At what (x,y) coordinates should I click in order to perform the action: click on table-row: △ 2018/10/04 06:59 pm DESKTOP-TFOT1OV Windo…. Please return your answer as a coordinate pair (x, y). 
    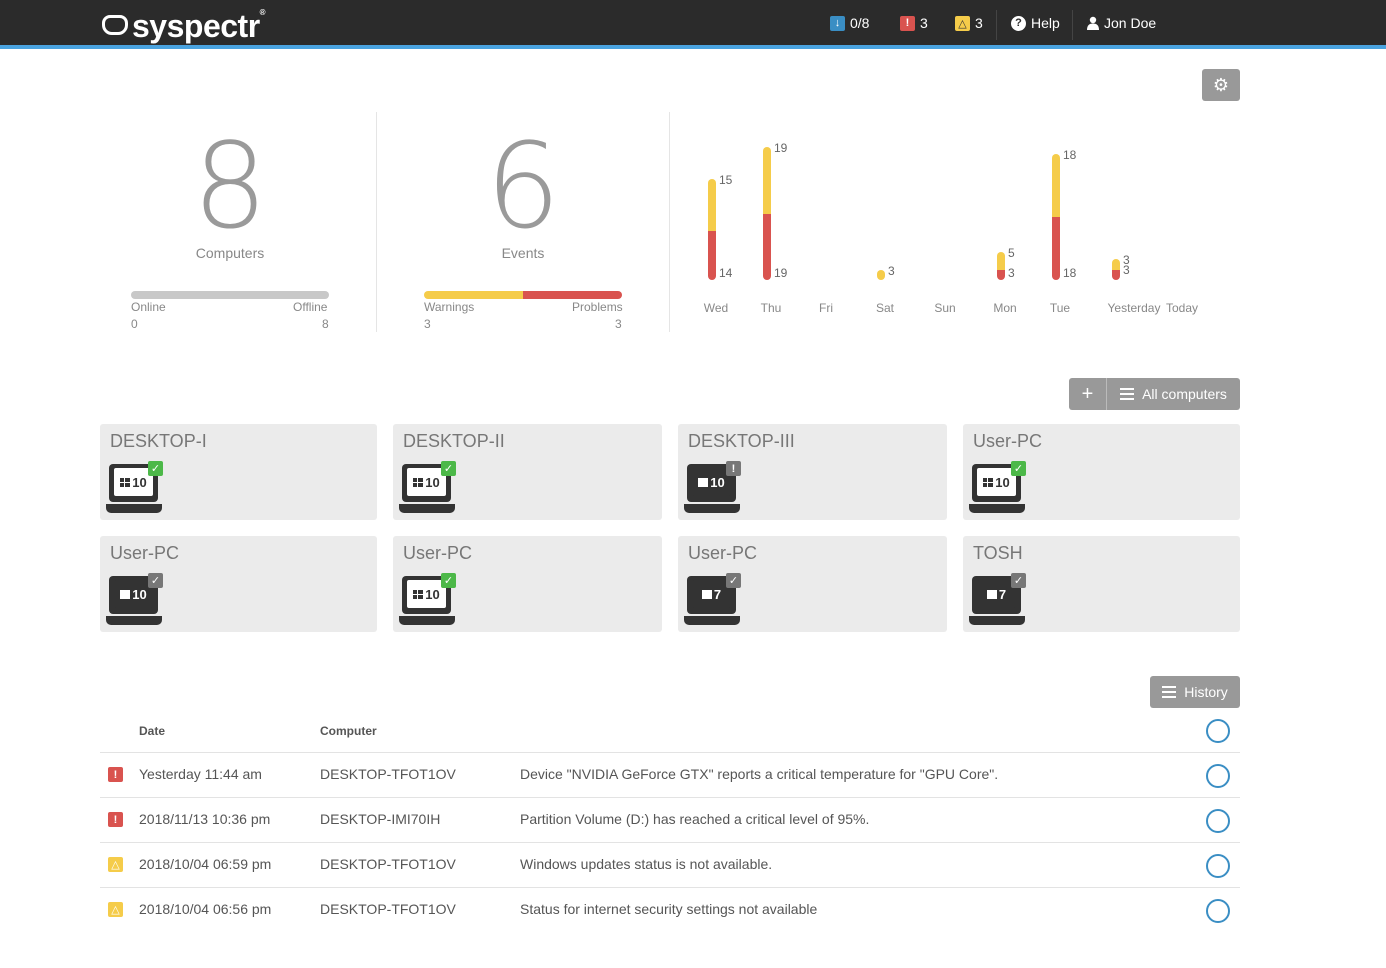
    Looking at the image, I should click on (670, 864).